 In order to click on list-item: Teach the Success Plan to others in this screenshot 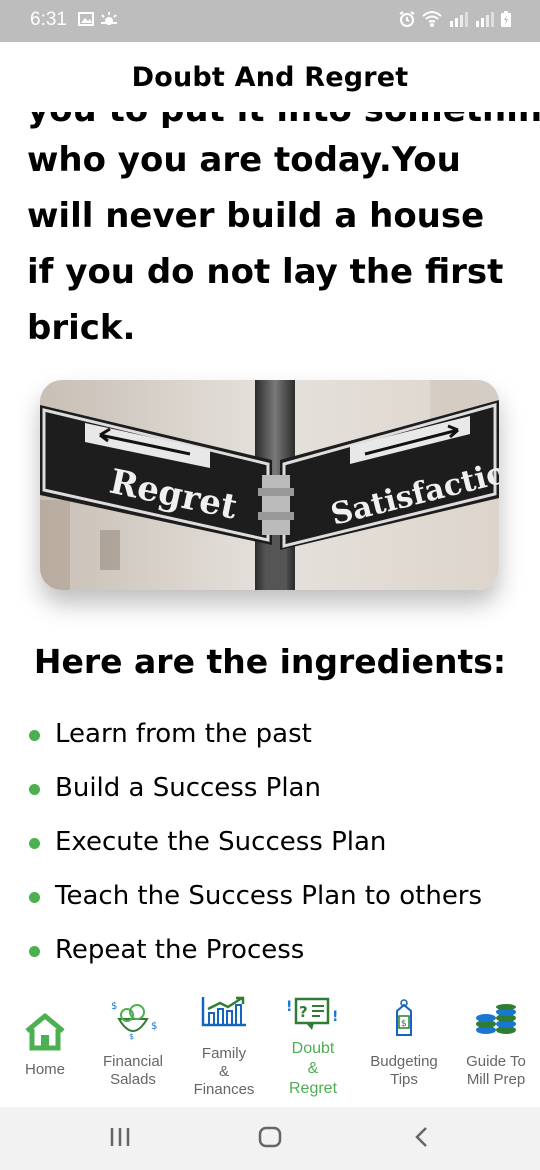, I will do `click(255, 909)`.